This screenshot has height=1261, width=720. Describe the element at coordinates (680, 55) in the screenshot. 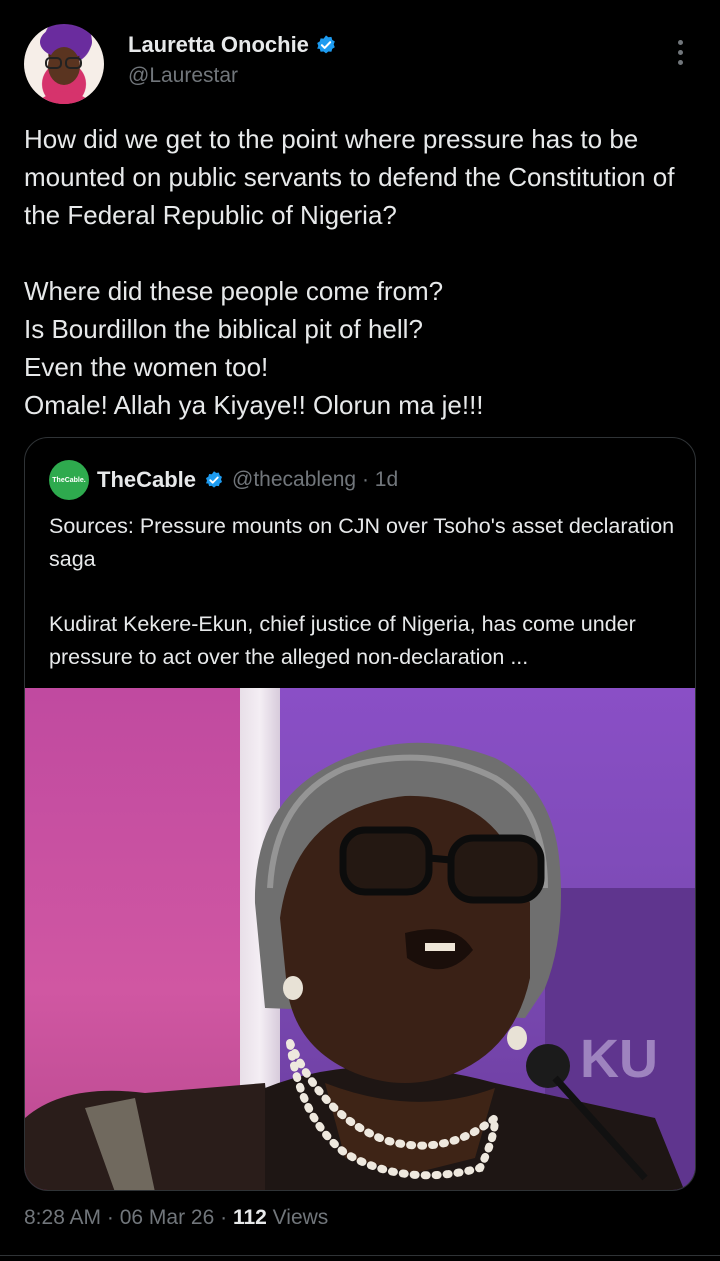

I see `more-options-icon` at that location.